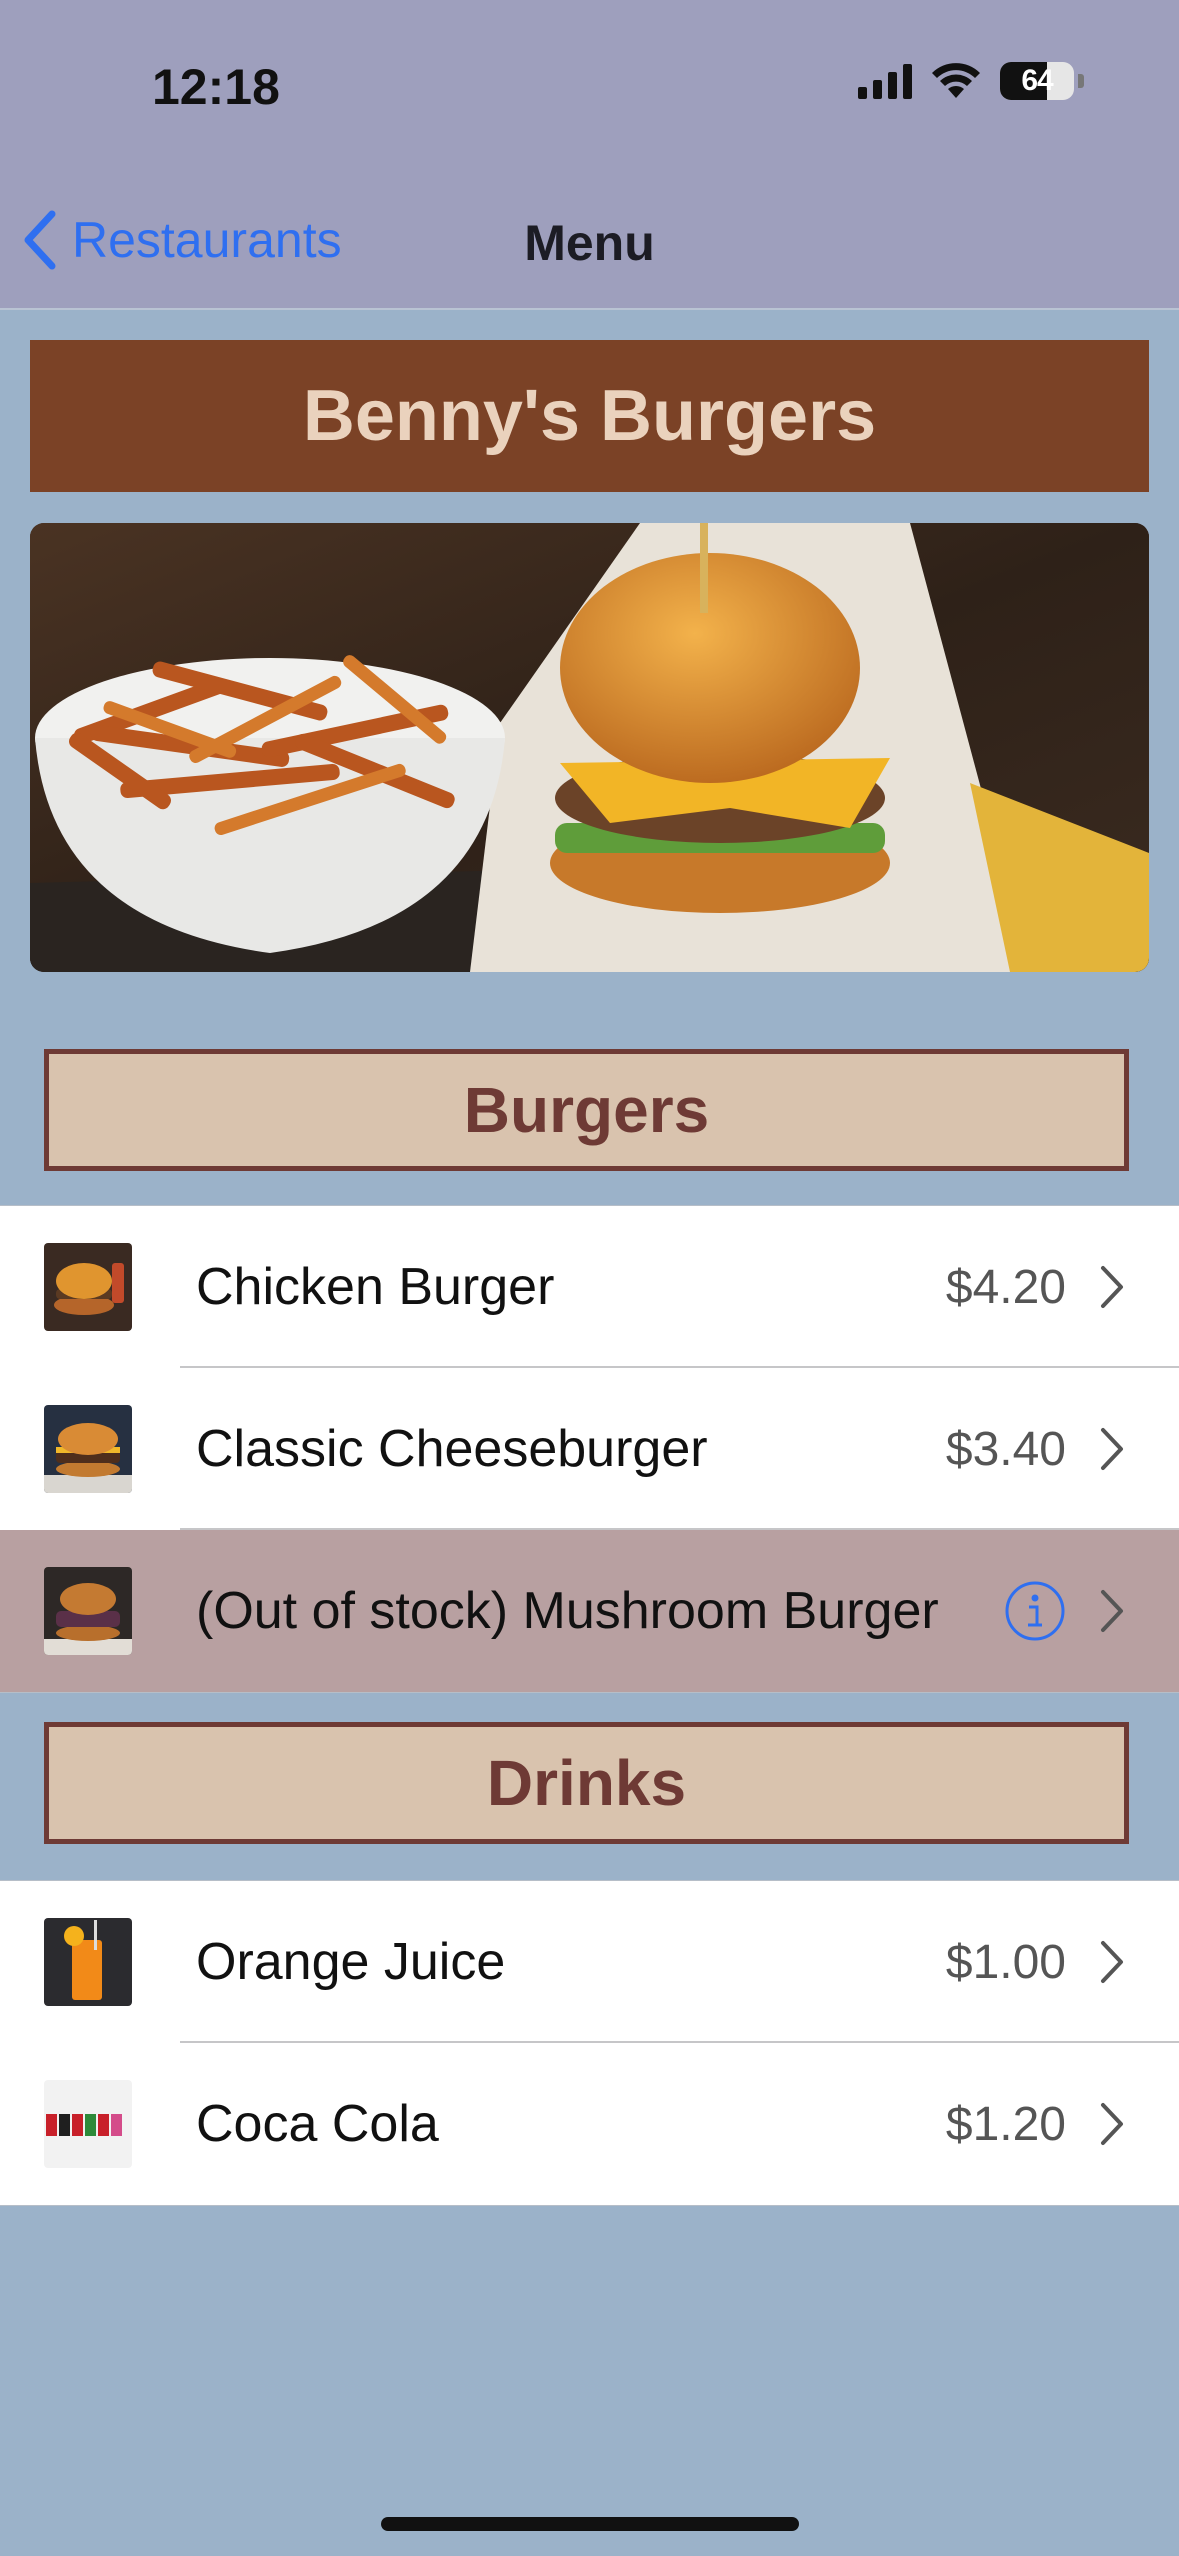 The height and width of the screenshot is (2556, 1179). What do you see at coordinates (375, 1287) in the screenshot?
I see `item-name: Chicken Burger` at bounding box center [375, 1287].